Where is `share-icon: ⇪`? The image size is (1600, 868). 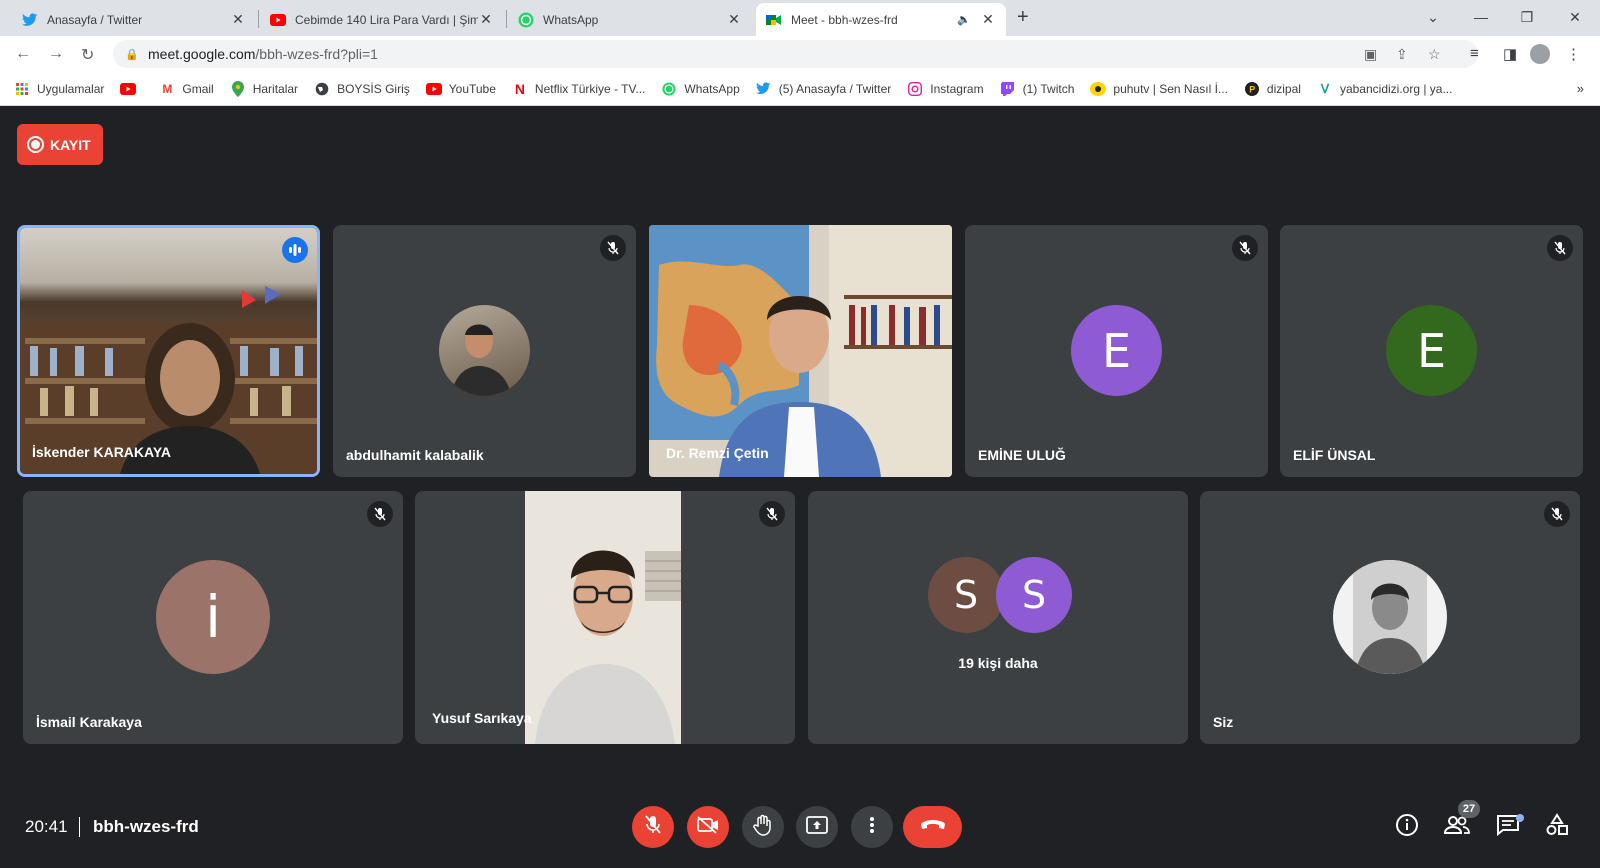 share-icon: ⇪ is located at coordinates (1402, 54).